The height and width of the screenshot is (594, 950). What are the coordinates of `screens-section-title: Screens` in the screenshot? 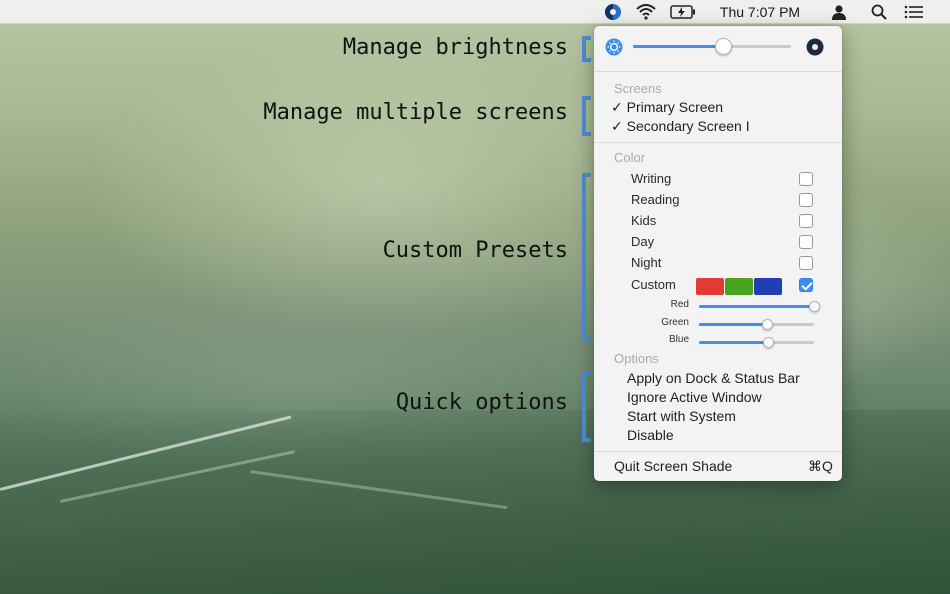 It's located at (638, 88).